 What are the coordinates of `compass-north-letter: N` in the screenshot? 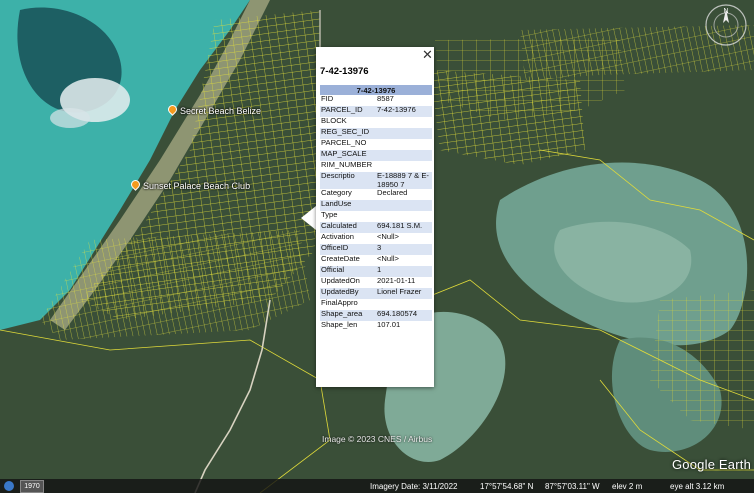 It's located at (725, 11).